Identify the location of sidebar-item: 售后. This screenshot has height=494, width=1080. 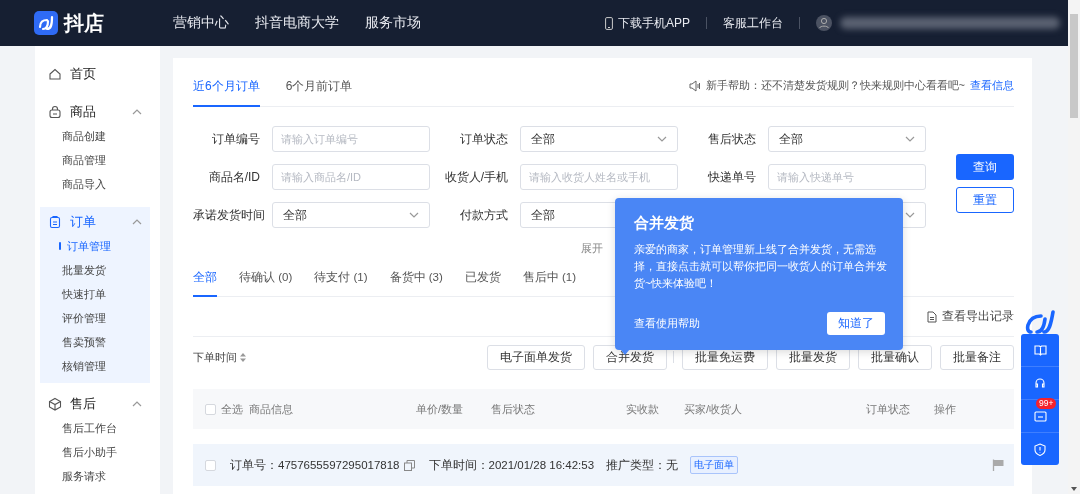
(95, 404).